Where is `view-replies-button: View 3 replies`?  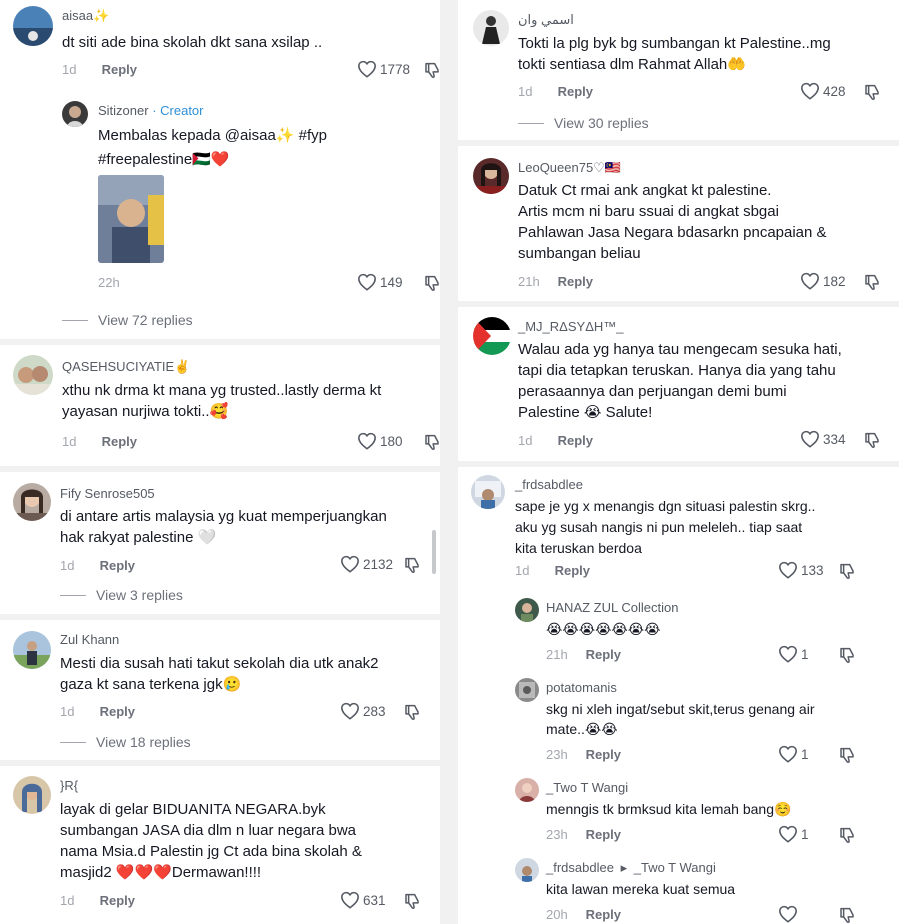
view-replies-button: View 3 replies is located at coordinates (121, 595).